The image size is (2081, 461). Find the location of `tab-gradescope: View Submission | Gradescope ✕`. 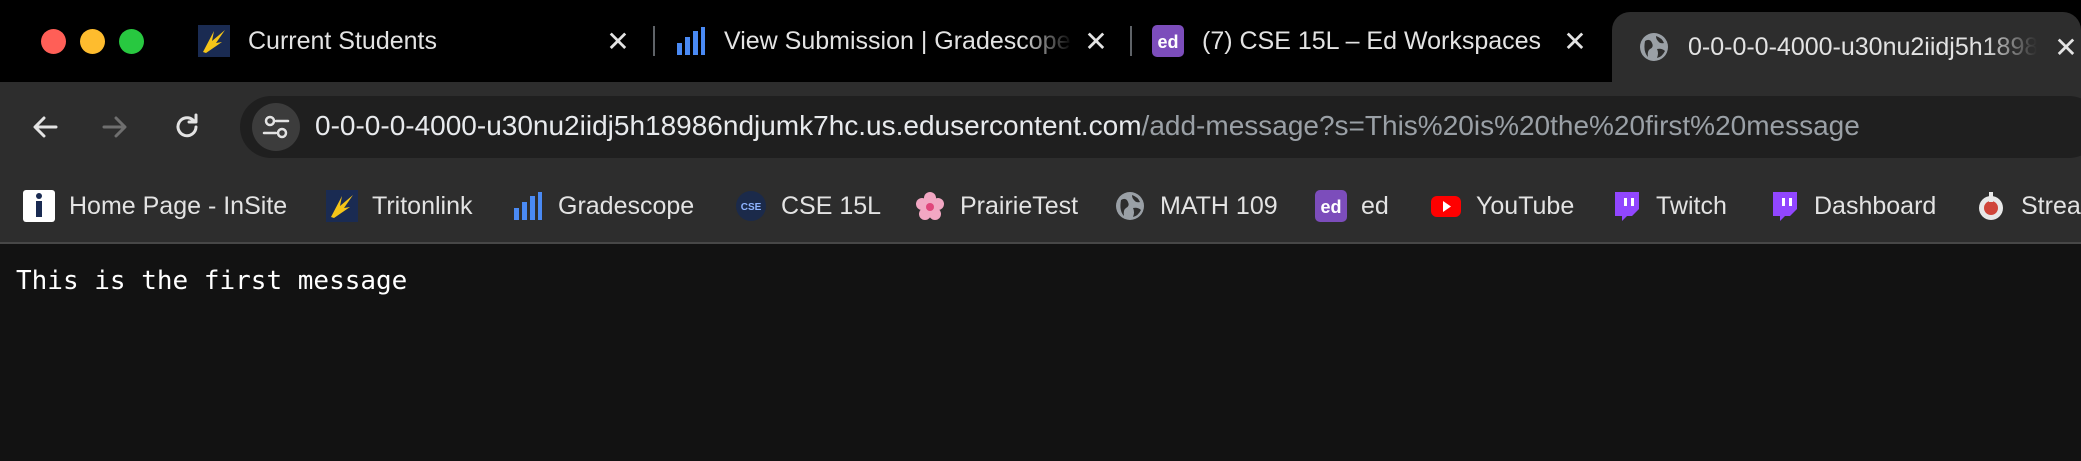

tab-gradescope: View Submission | Gradescope ✕ is located at coordinates (892, 41).